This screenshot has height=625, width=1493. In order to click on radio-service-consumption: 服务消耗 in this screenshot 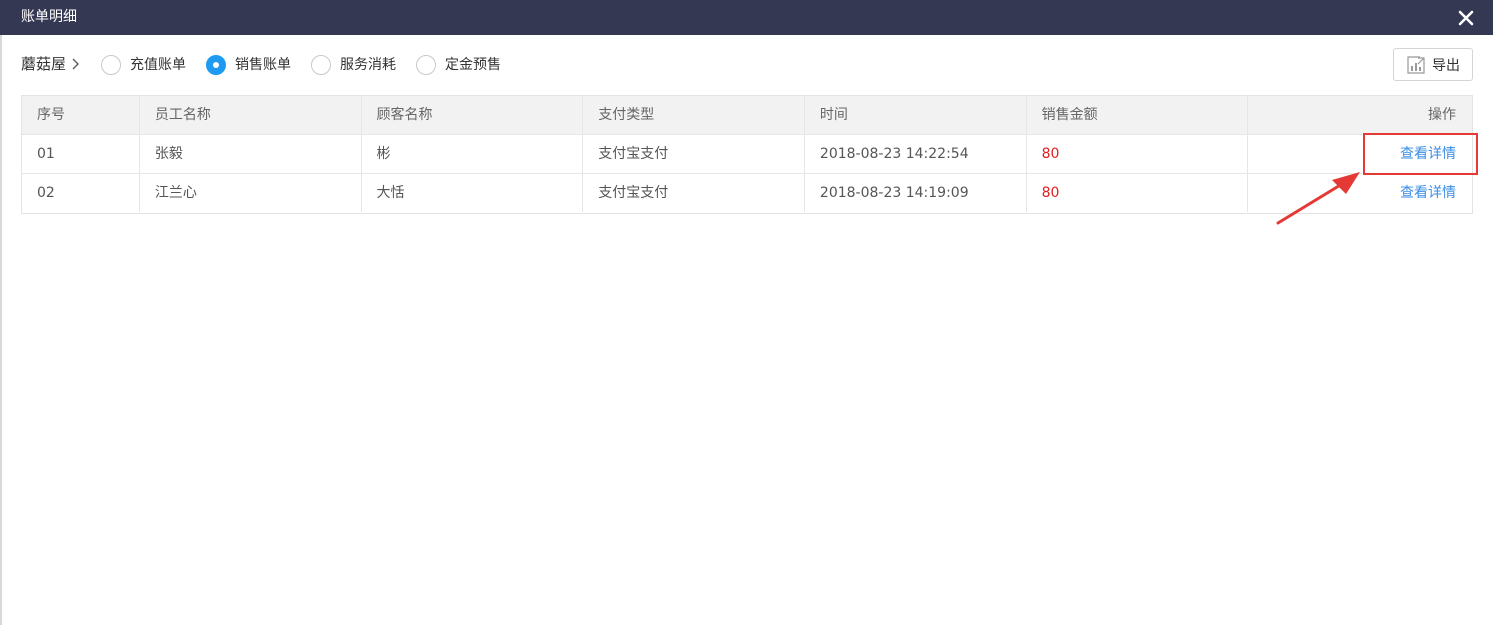, I will do `click(353, 65)`.